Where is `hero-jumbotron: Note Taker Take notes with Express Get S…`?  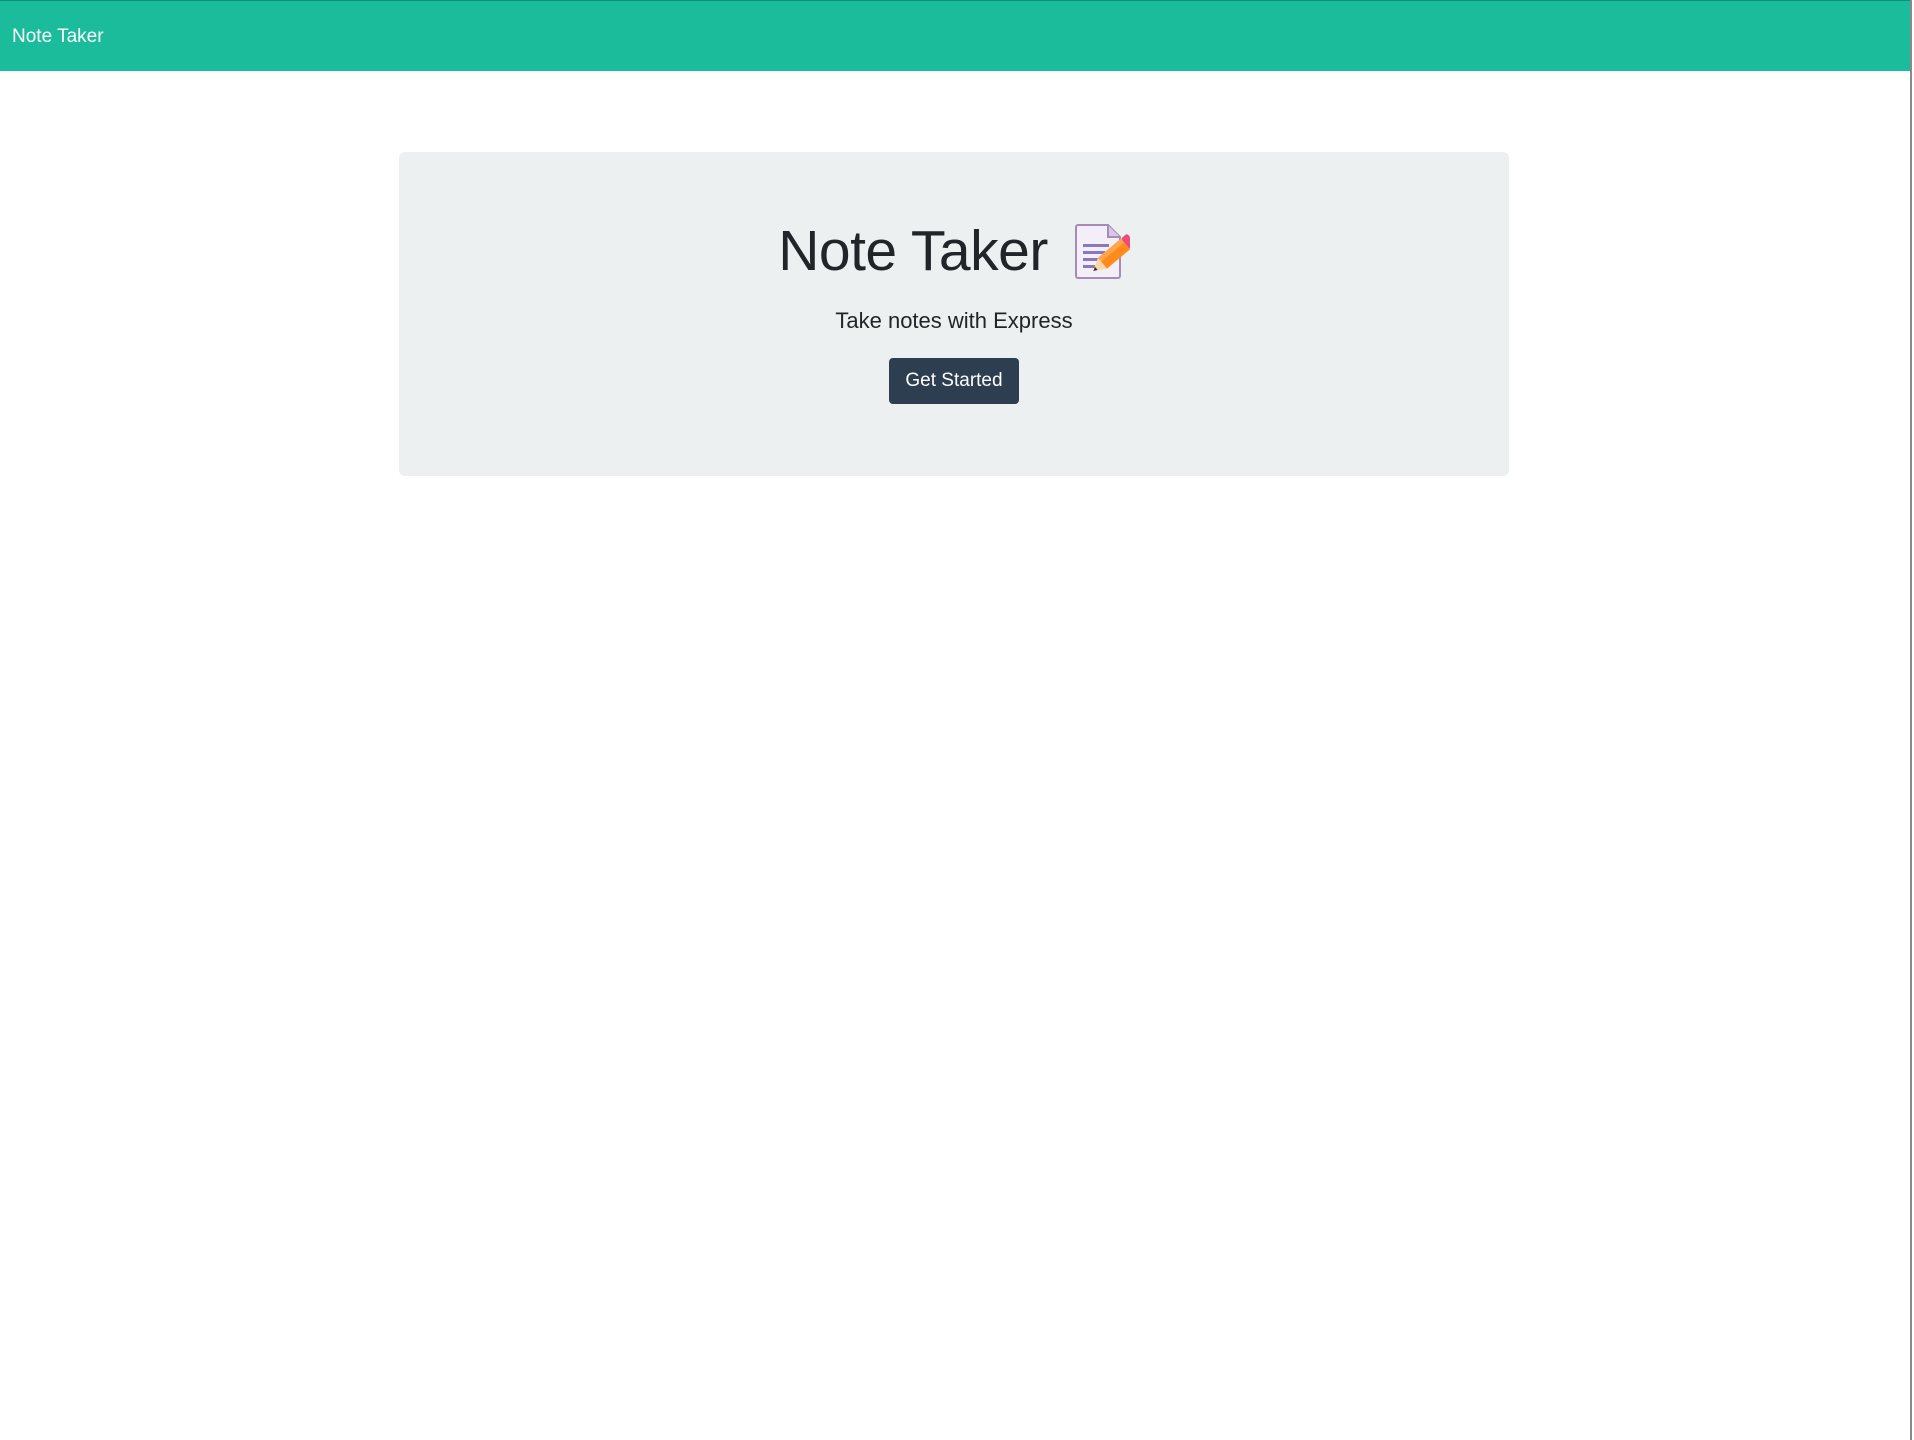 hero-jumbotron: Note Taker Take notes with Express Get S… is located at coordinates (954, 314).